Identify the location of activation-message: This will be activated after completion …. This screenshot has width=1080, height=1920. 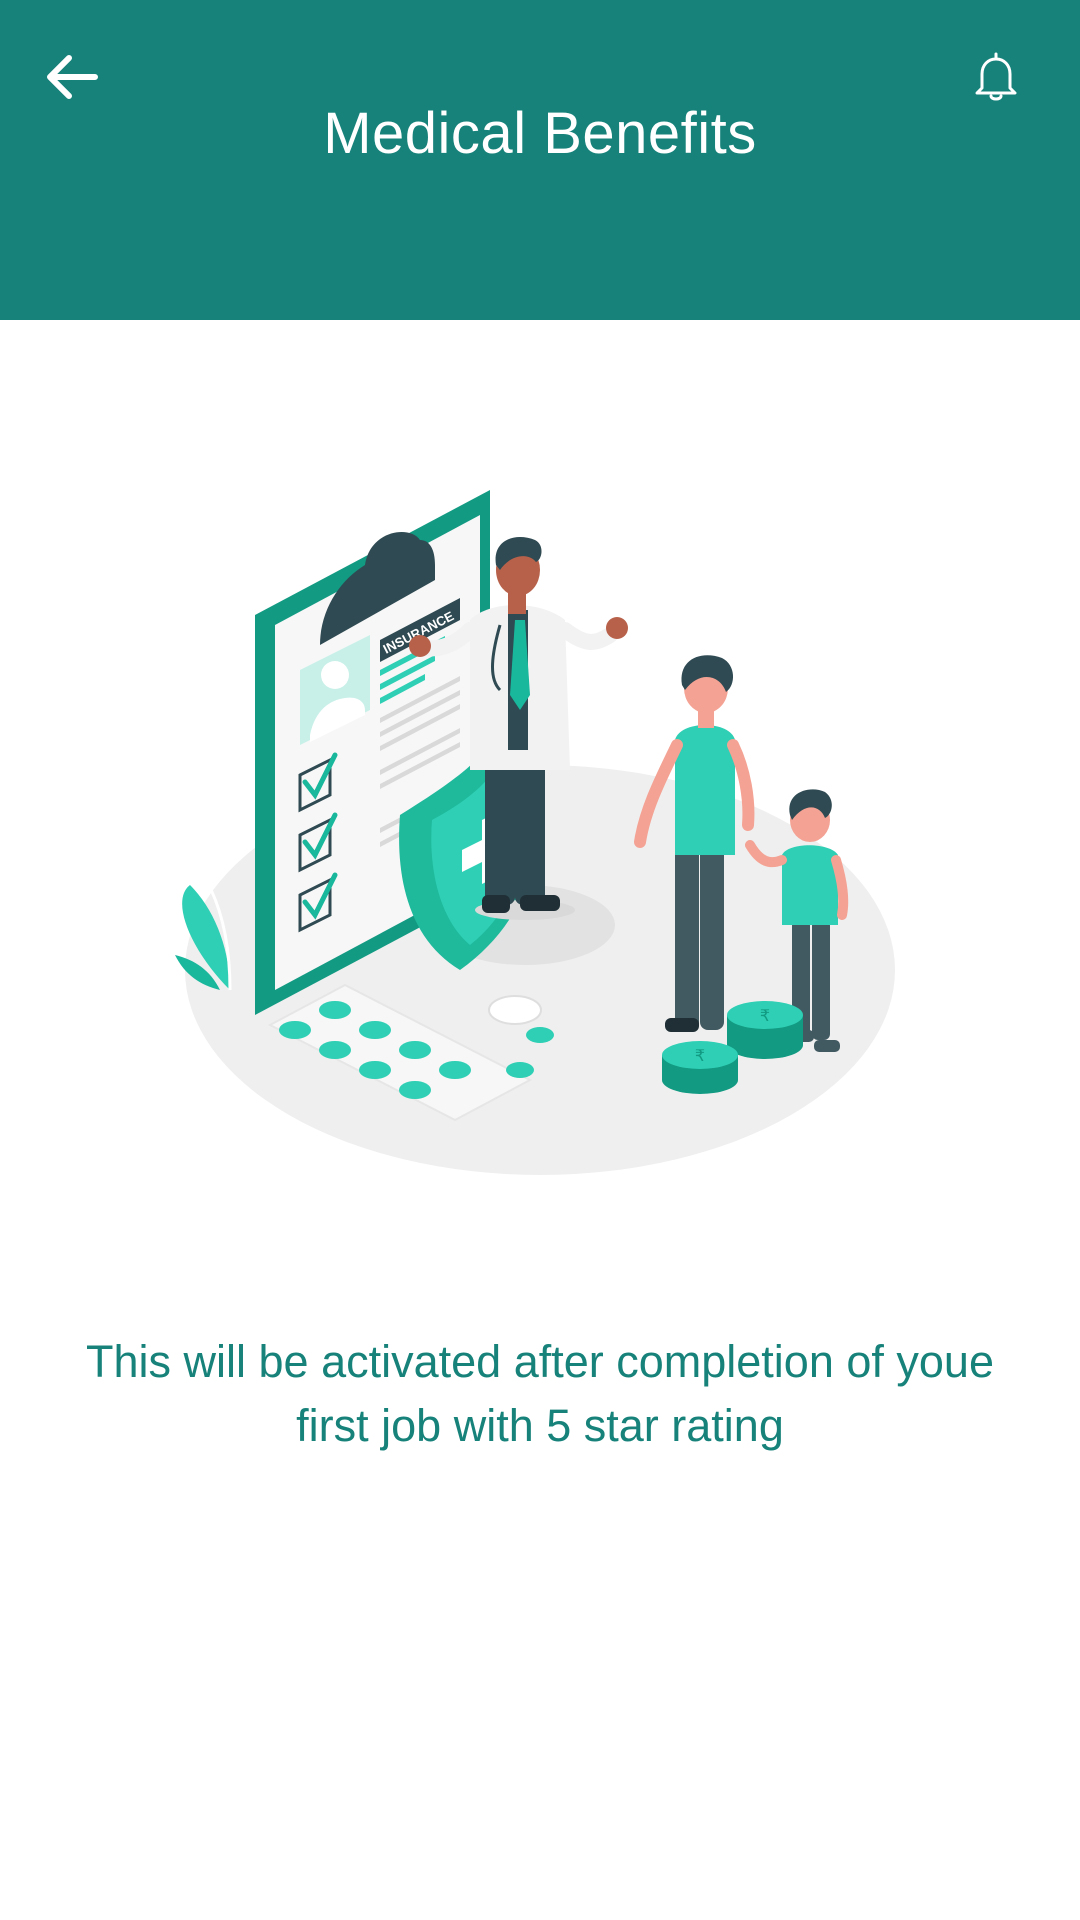
(540, 1393).